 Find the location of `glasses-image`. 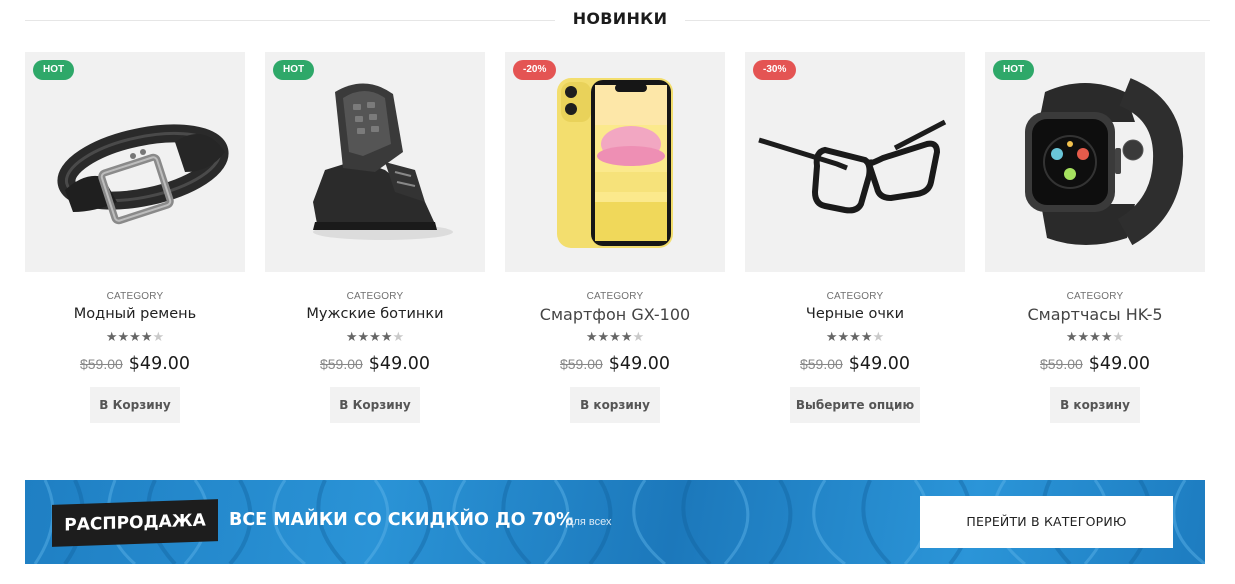

glasses-image is located at coordinates (852, 166).